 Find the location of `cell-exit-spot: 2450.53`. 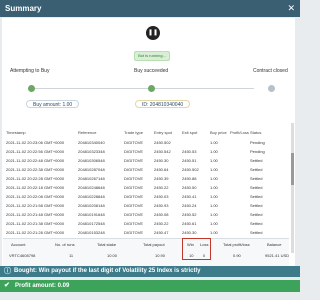

cell-exit-spot: 2450.53 is located at coordinates (189, 151).